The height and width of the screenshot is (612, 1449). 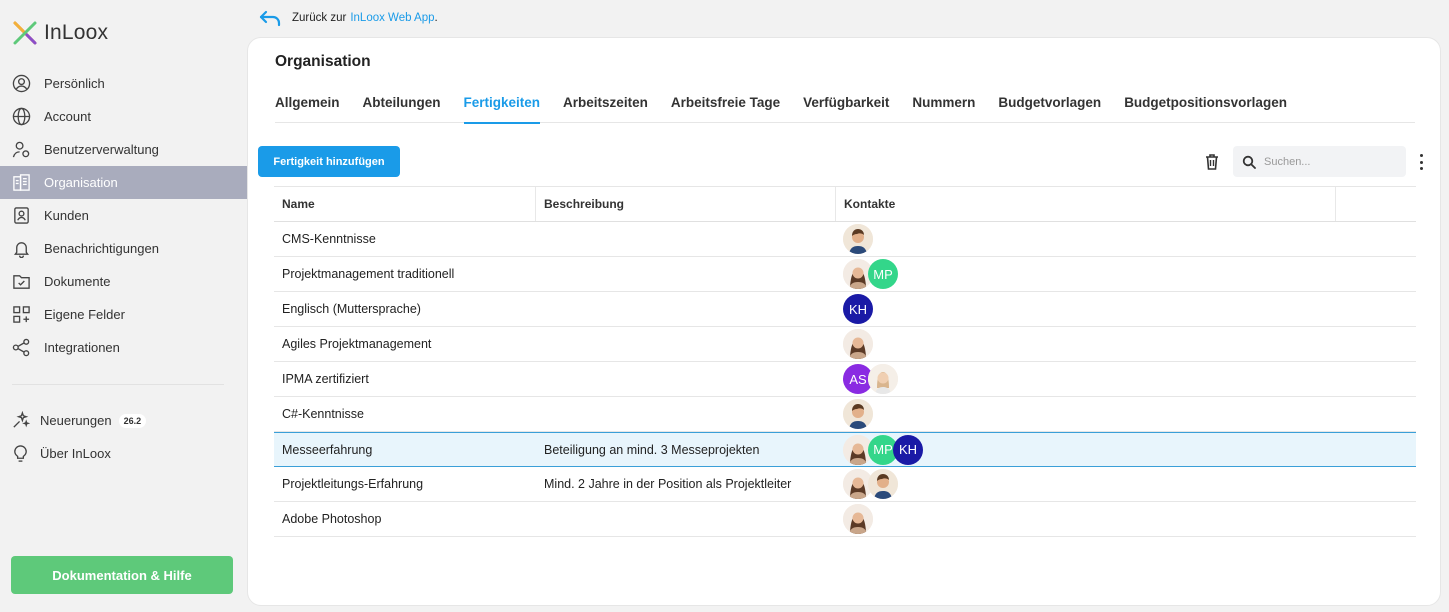 What do you see at coordinates (327, 449) in the screenshot?
I see `skill-name-cell: Messeerfahrung` at bounding box center [327, 449].